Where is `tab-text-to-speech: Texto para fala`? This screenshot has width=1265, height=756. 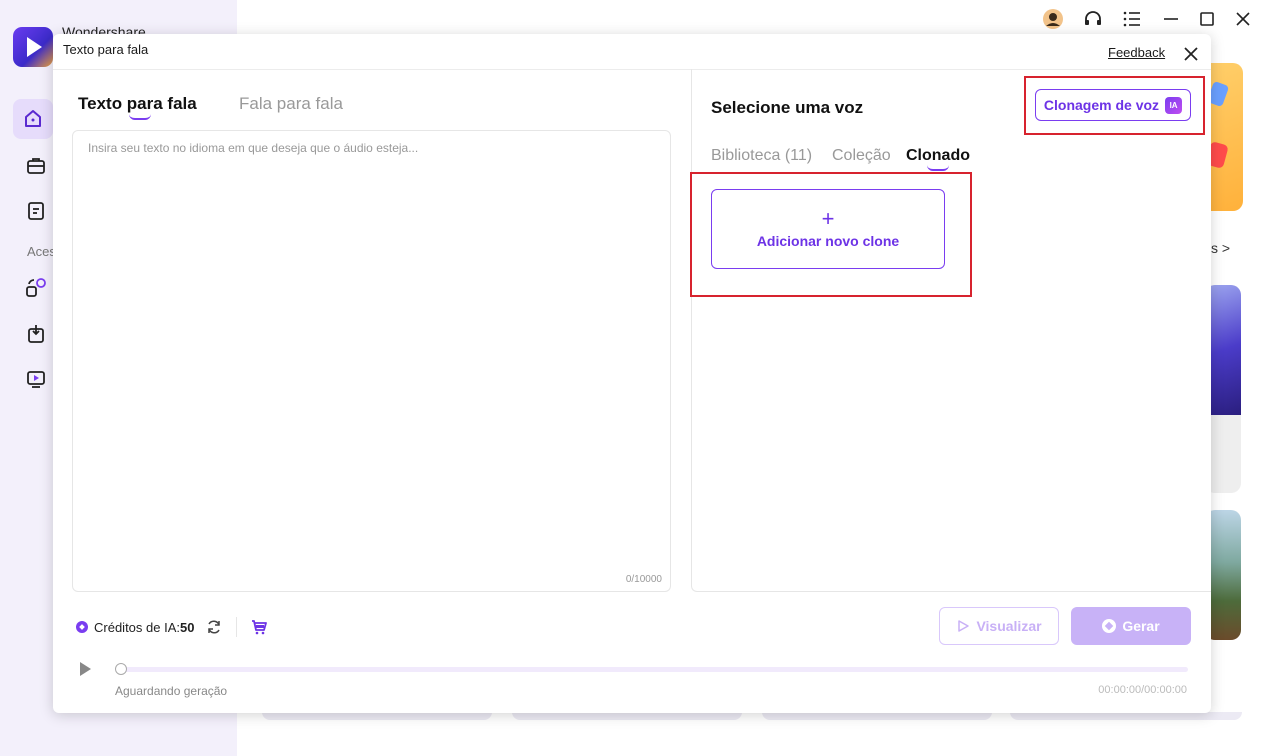 tab-text-to-speech: Texto para fala is located at coordinates (137, 104).